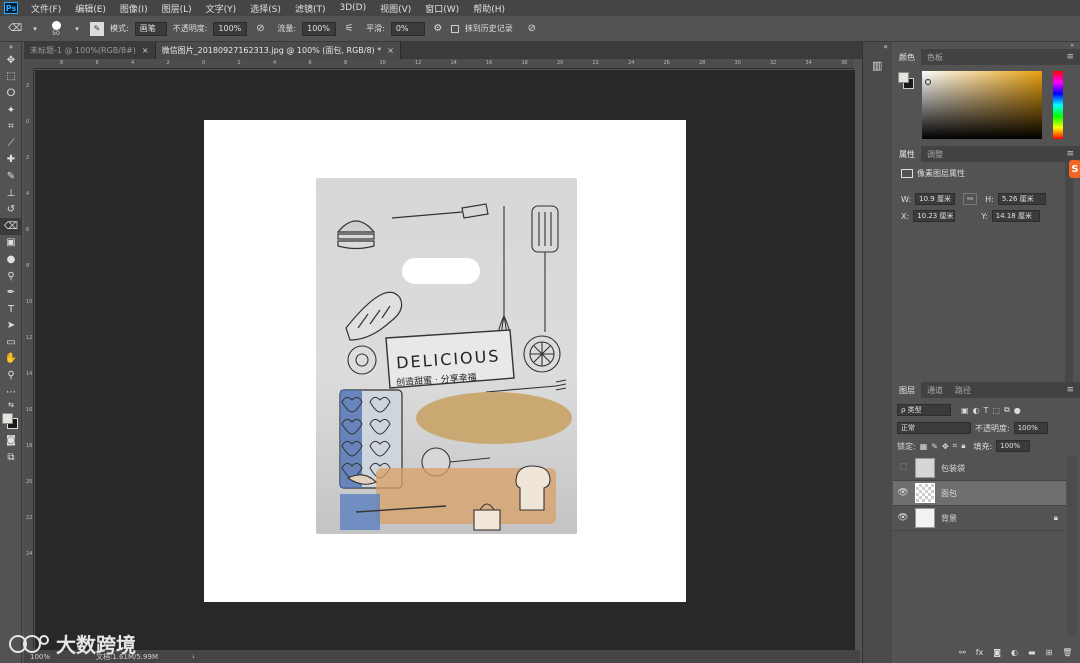 Image resolution: width=1080 pixels, height=663 pixels. What do you see at coordinates (11, 47) in the screenshot?
I see `collapse-arrows-icon: »` at bounding box center [11, 47].